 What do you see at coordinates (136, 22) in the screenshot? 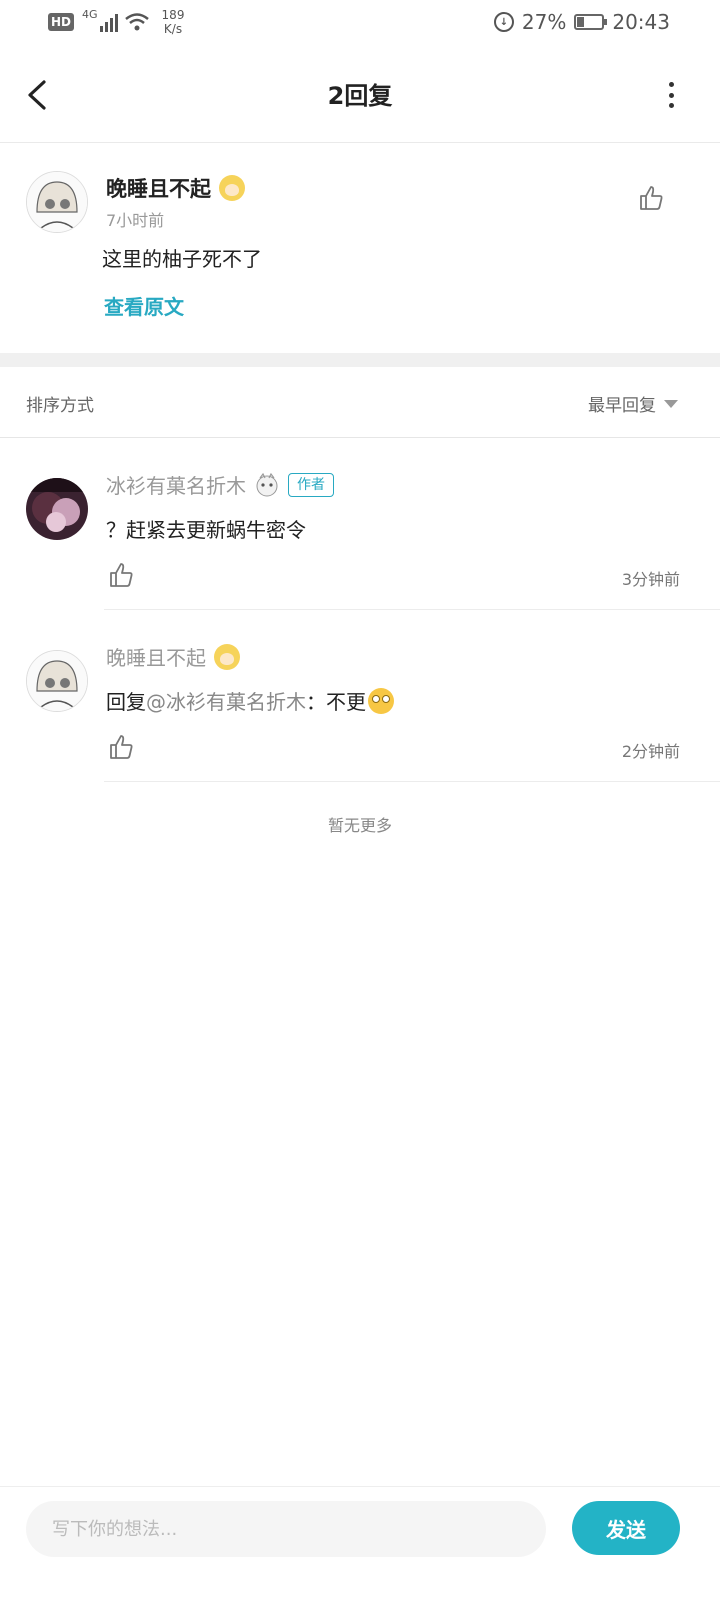
I see `wifi-icon` at bounding box center [136, 22].